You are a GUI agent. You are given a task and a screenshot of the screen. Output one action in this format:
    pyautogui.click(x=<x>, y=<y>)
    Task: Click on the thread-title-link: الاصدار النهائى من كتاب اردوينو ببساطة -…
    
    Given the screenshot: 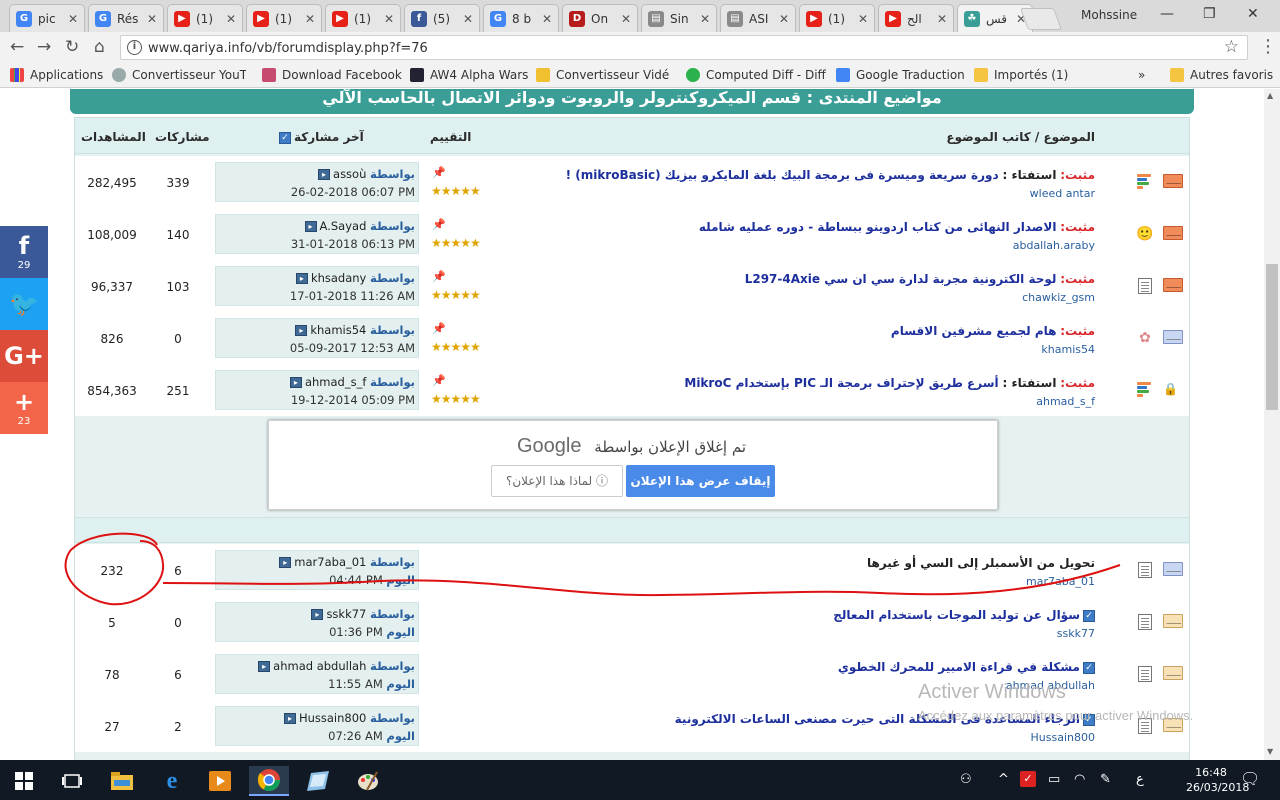 What is the action you would take?
    pyautogui.click(x=878, y=227)
    